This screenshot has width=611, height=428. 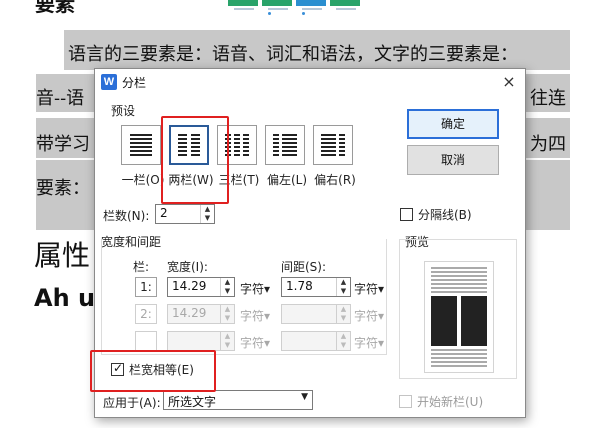 I want to click on doc-heading-attributes: 属性, so click(x=62, y=255).